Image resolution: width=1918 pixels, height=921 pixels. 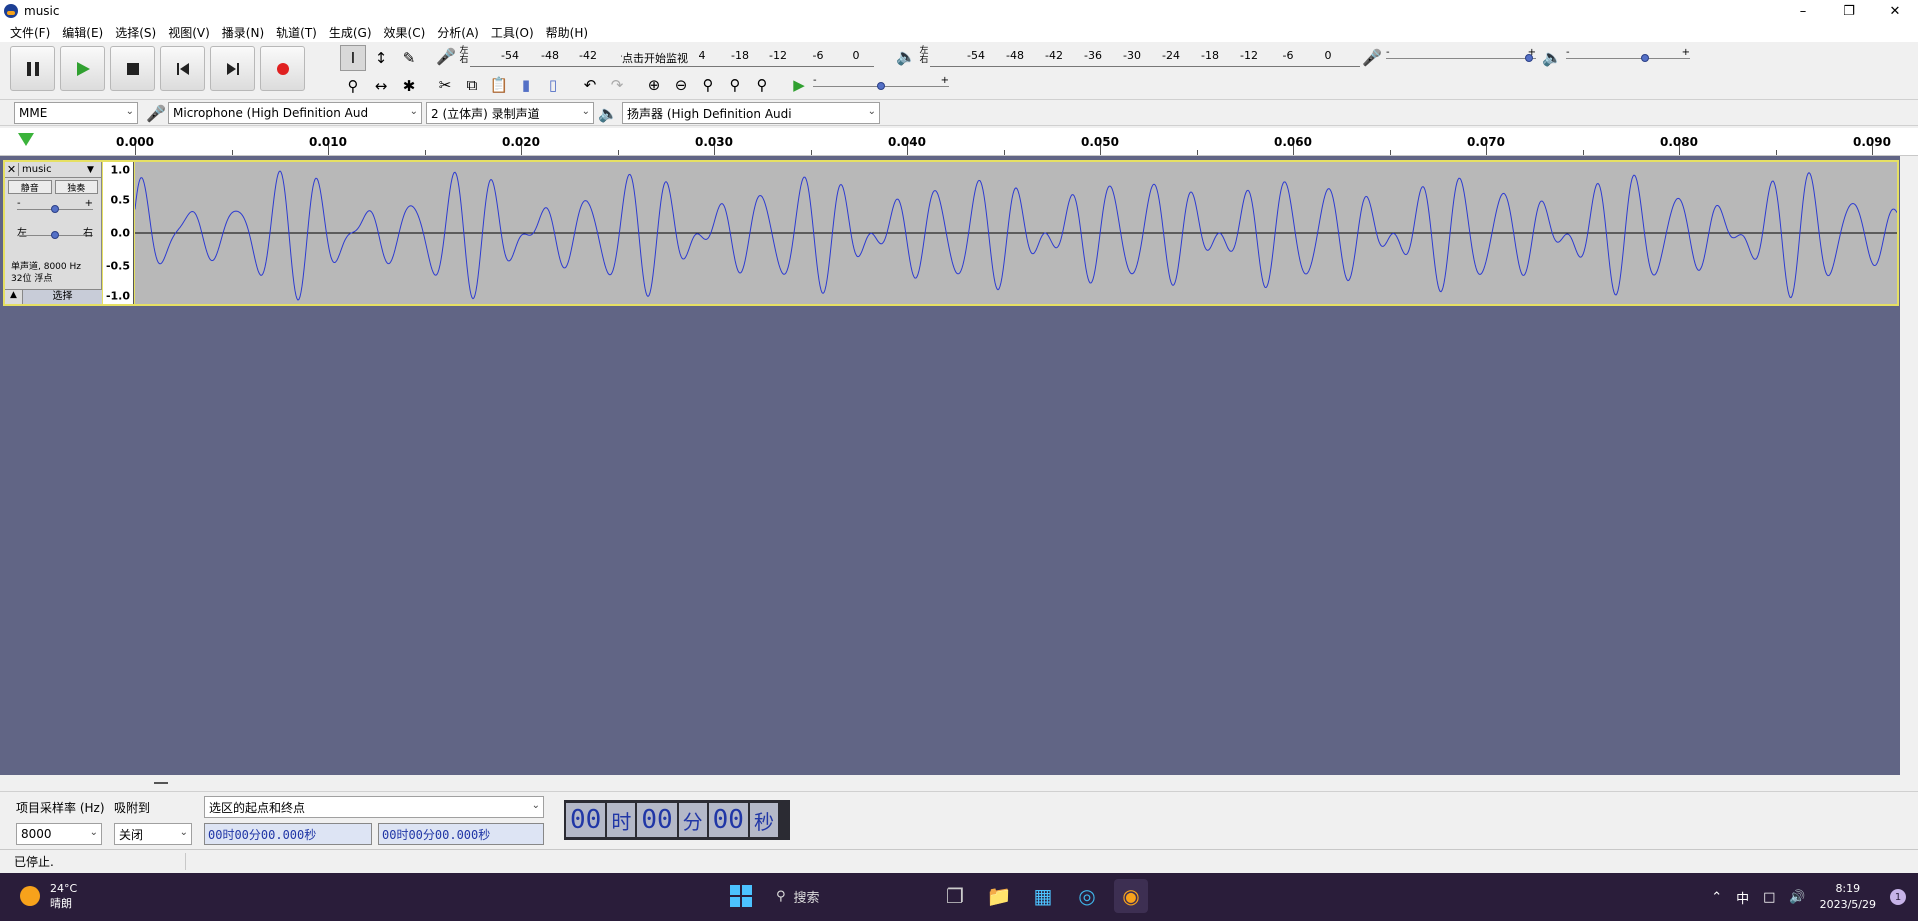 I want to click on maximize-button: ❐, so click(x=1849, y=11).